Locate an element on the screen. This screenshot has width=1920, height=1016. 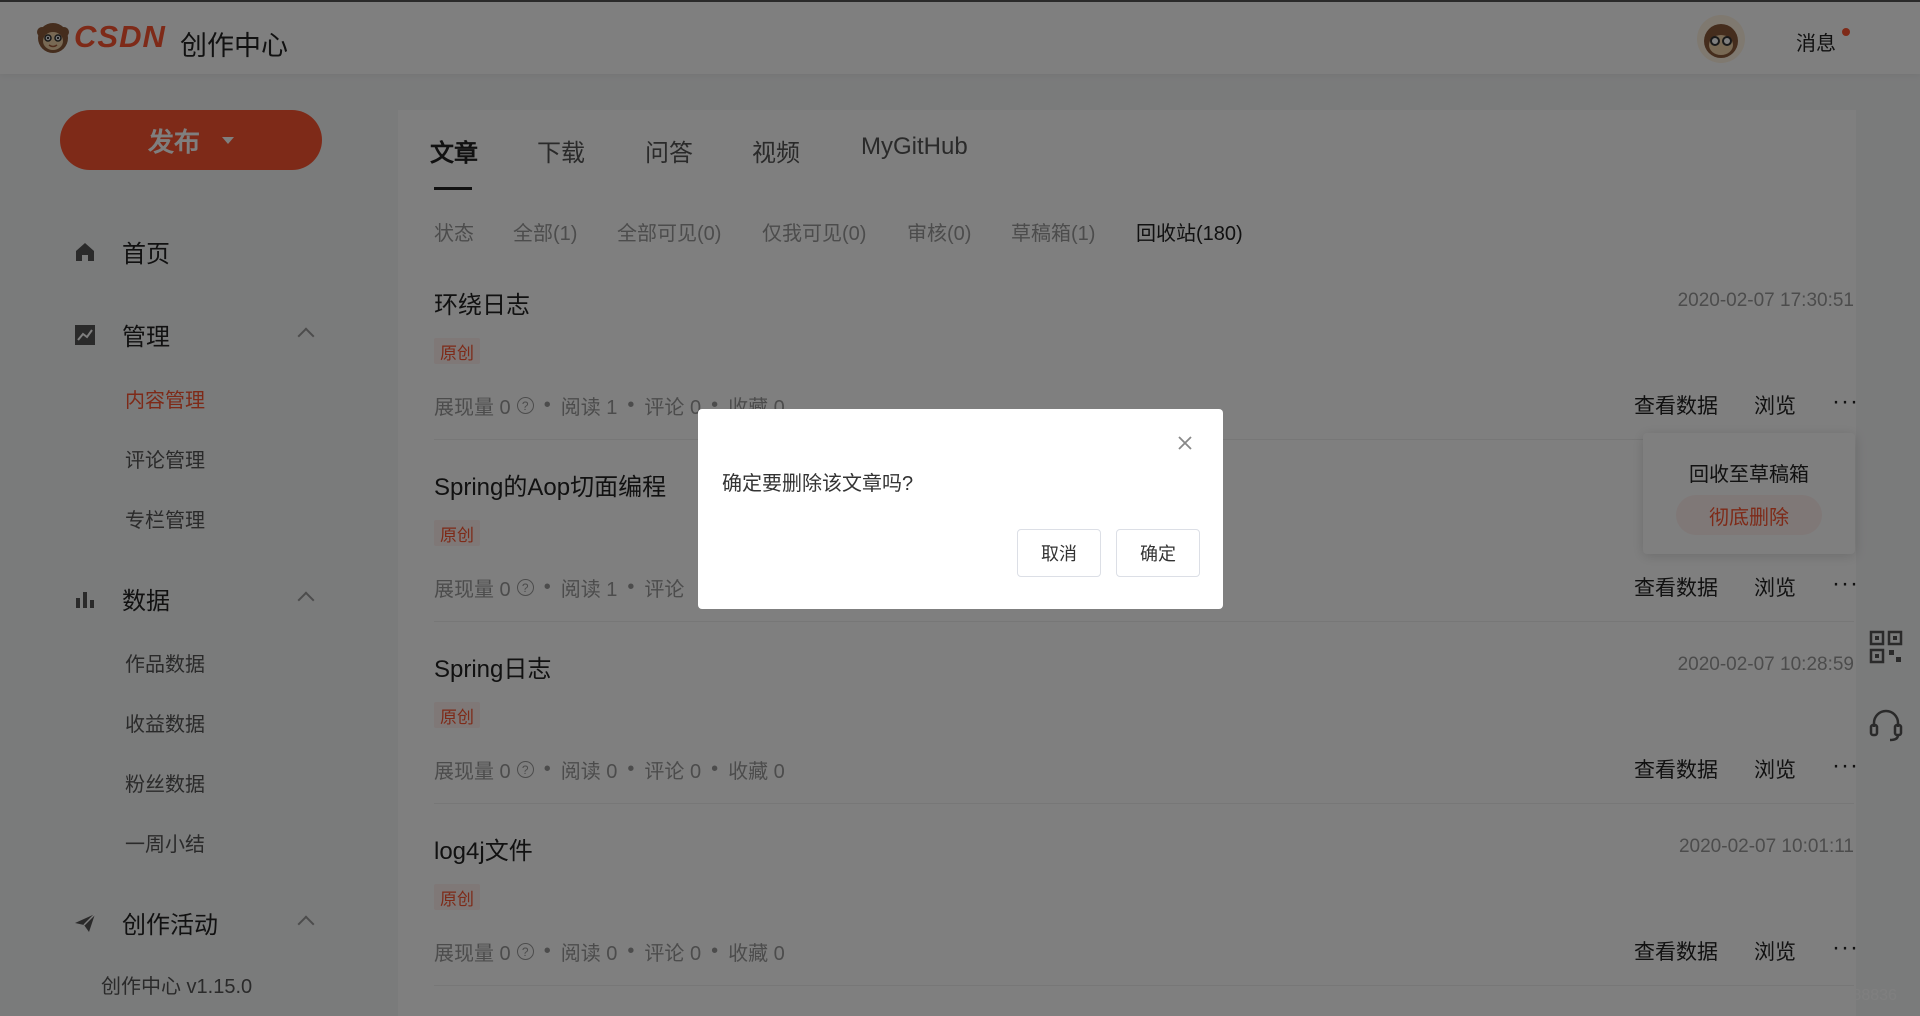
close-icon is located at coordinates (1185, 443).